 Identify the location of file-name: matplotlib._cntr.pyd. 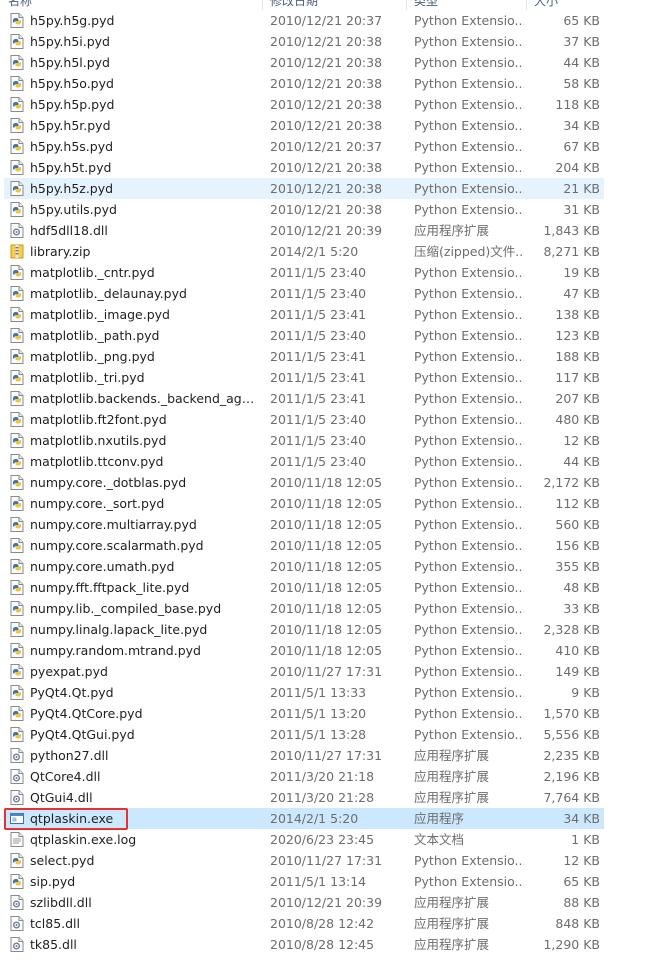
(145, 272).